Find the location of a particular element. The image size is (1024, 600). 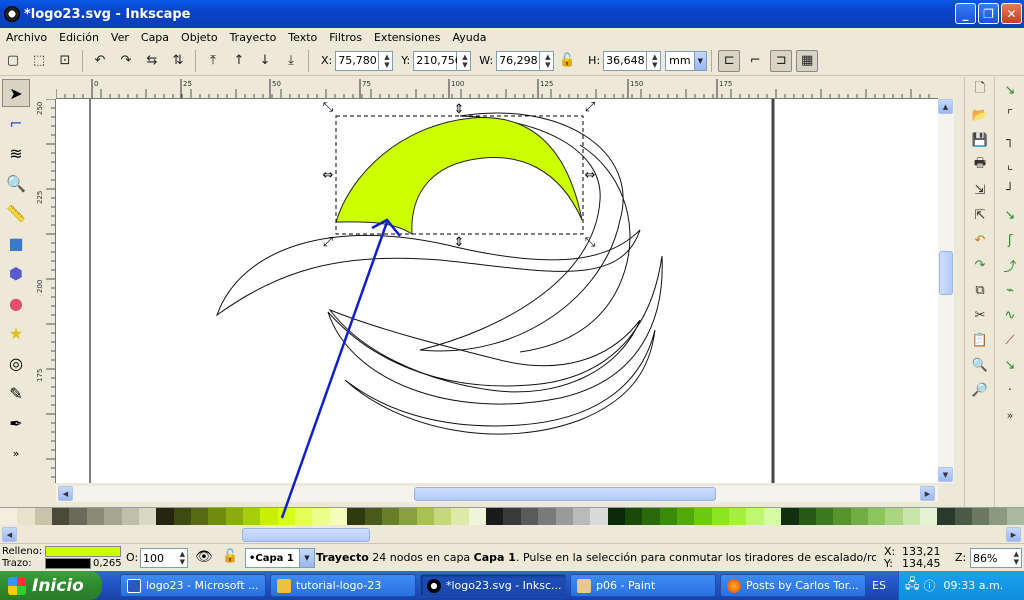

save-icon: 💾 is located at coordinates (980, 140).